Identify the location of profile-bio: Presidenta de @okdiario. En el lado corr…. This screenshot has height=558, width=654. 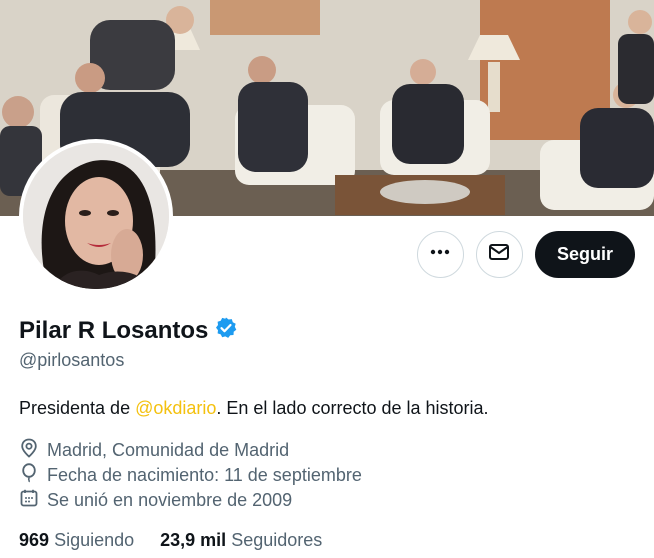
(254, 408).